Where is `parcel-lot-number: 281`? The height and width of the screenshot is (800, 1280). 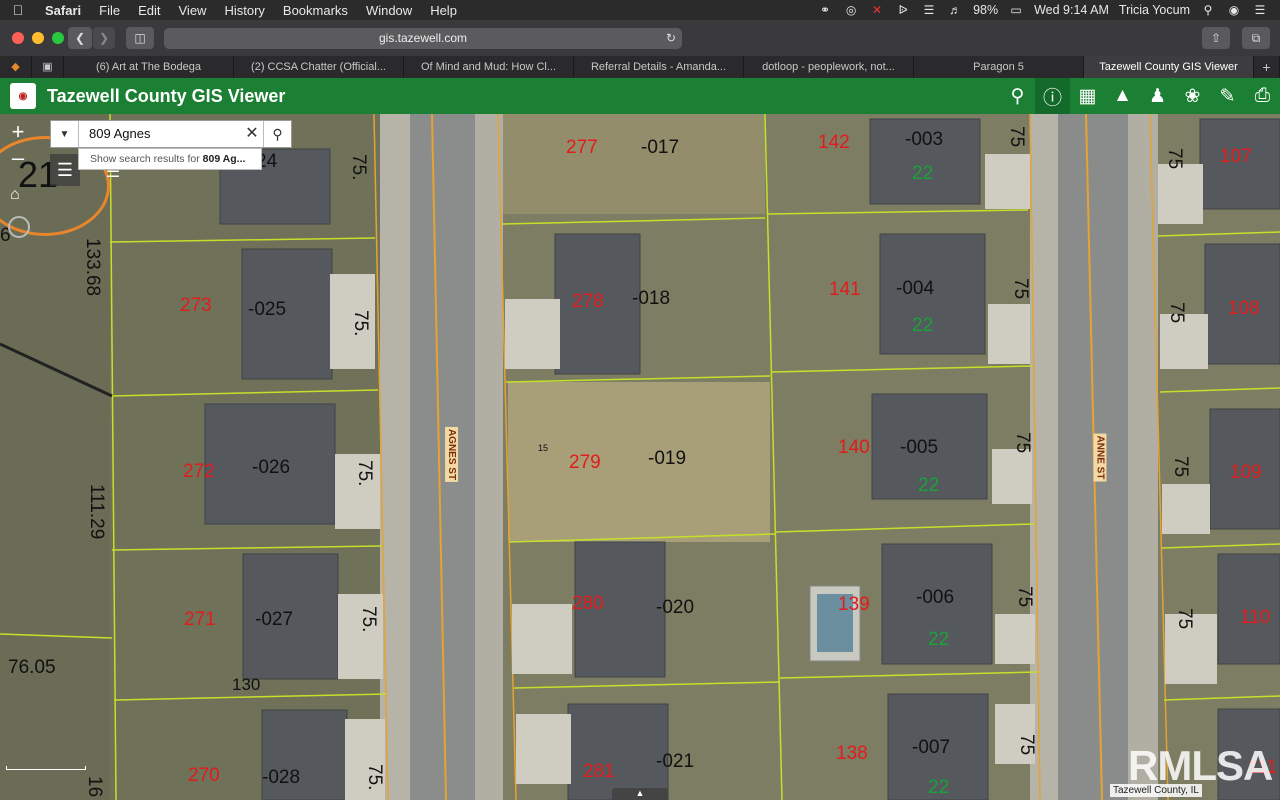 parcel-lot-number: 281 is located at coordinates (599, 771).